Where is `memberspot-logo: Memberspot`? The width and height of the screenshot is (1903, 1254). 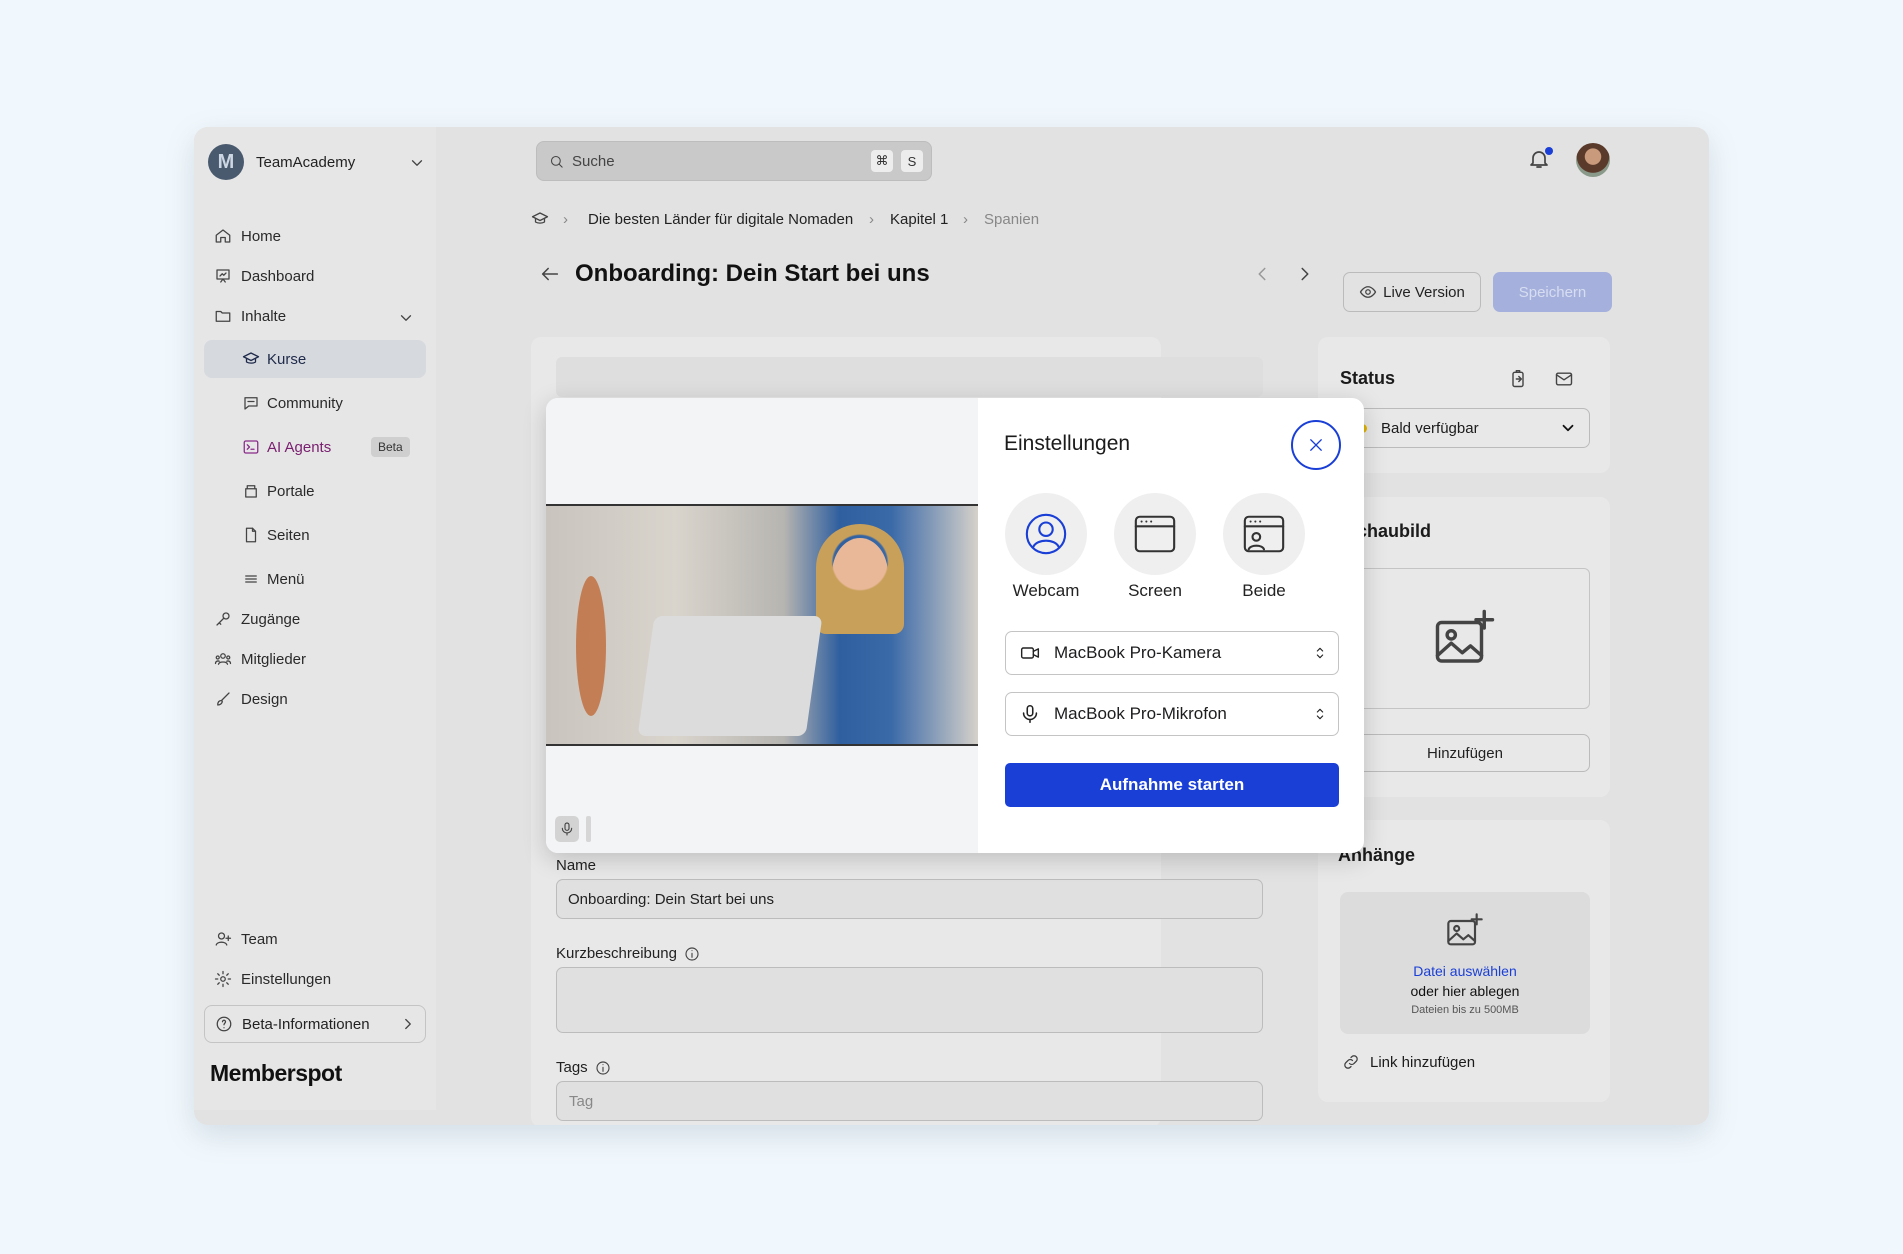
memberspot-logo: Memberspot is located at coordinates (276, 1073).